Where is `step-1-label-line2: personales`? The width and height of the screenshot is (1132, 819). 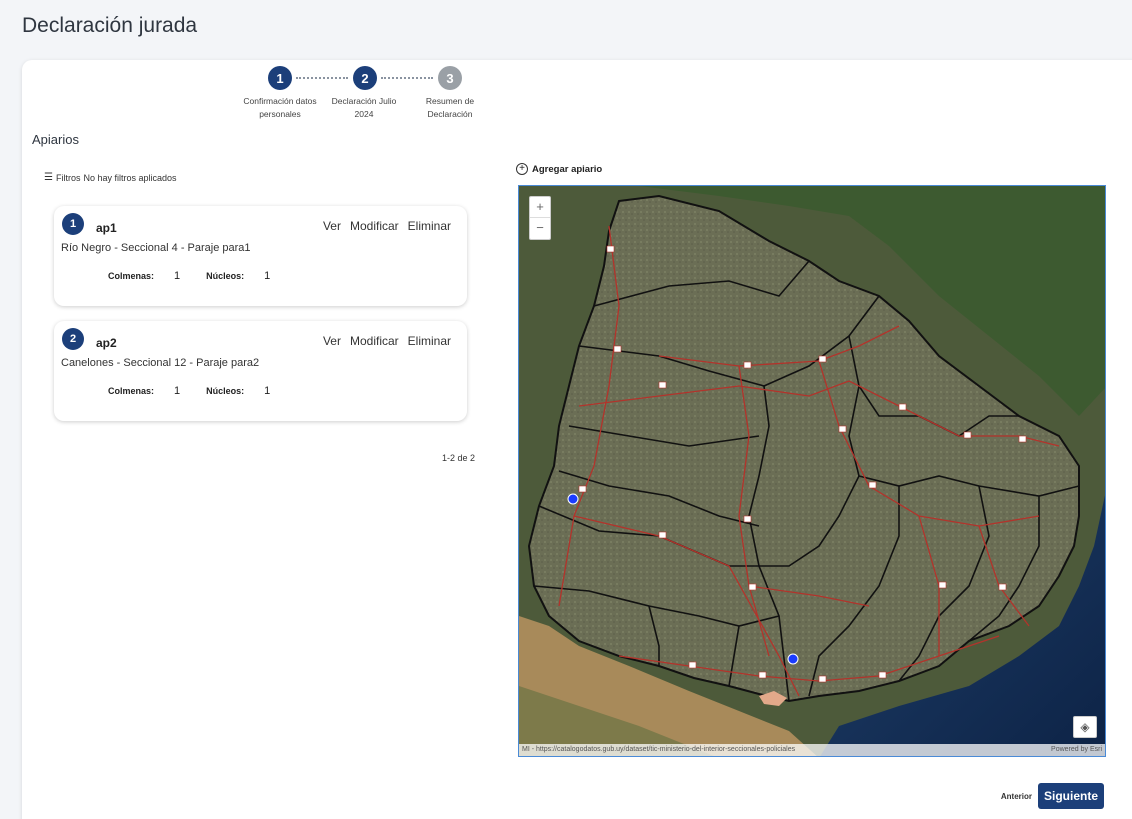
step-1-label-line2: personales is located at coordinates (280, 114).